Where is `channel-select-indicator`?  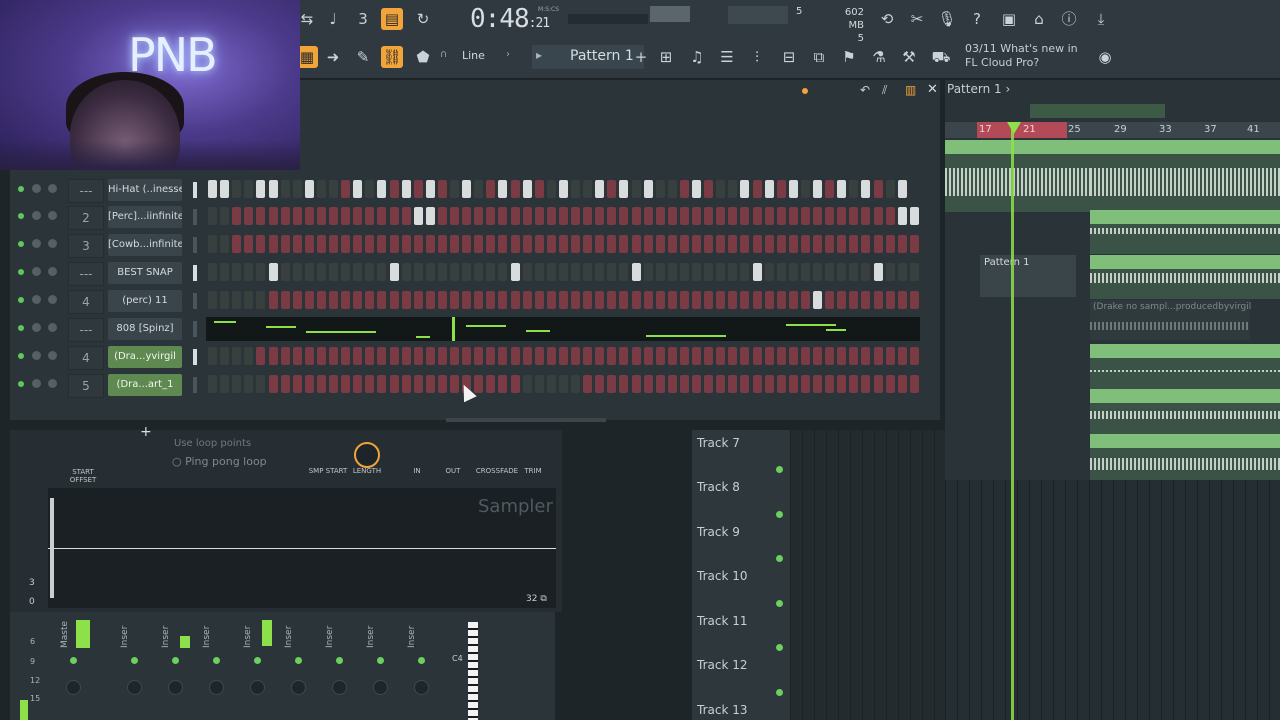
channel-select-indicator is located at coordinates (195, 273).